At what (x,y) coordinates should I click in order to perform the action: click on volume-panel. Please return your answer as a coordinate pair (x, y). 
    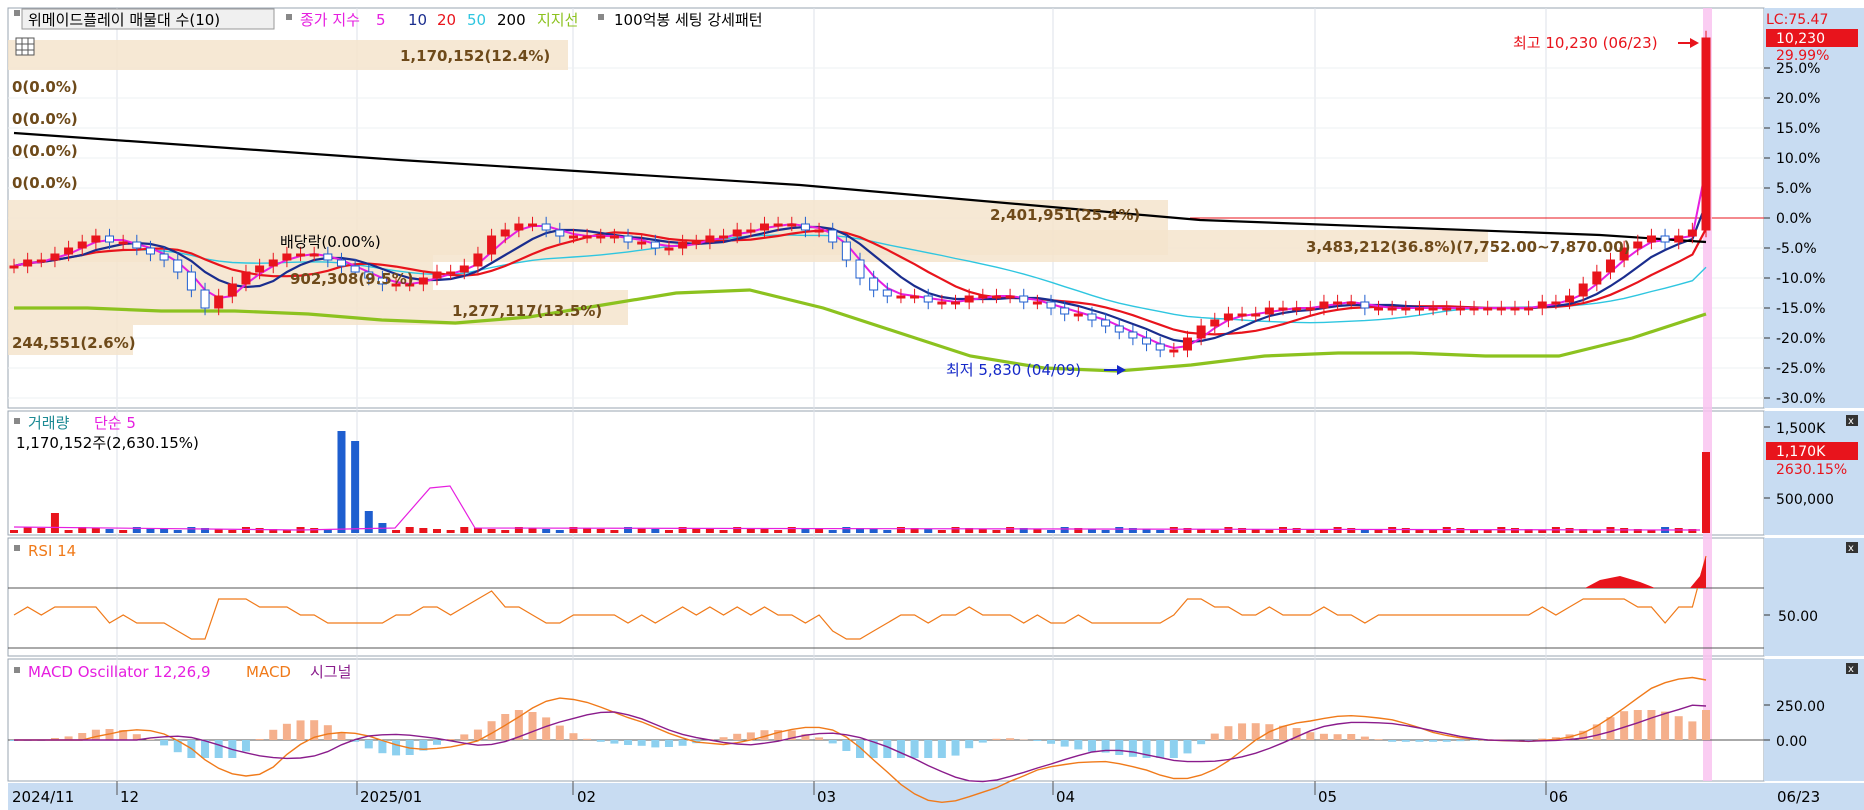
    Looking at the image, I should click on (886, 473).